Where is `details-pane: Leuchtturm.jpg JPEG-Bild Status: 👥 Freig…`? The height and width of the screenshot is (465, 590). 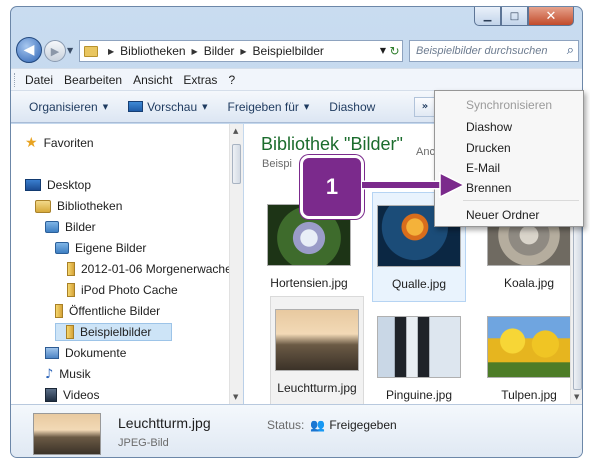 details-pane: Leuchtturm.jpg JPEG-Bild Status: 👥 Freig… is located at coordinates (296, 430).